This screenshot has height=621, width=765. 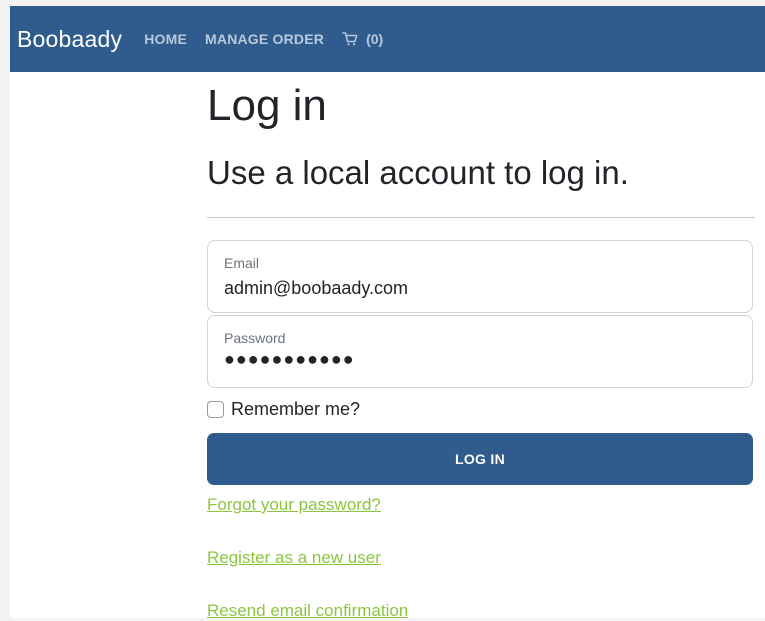 What do you see at coordinates (69, 39) in the screenshot?
I see `brand-link: Boobaady` at bounding box center [69, 39].